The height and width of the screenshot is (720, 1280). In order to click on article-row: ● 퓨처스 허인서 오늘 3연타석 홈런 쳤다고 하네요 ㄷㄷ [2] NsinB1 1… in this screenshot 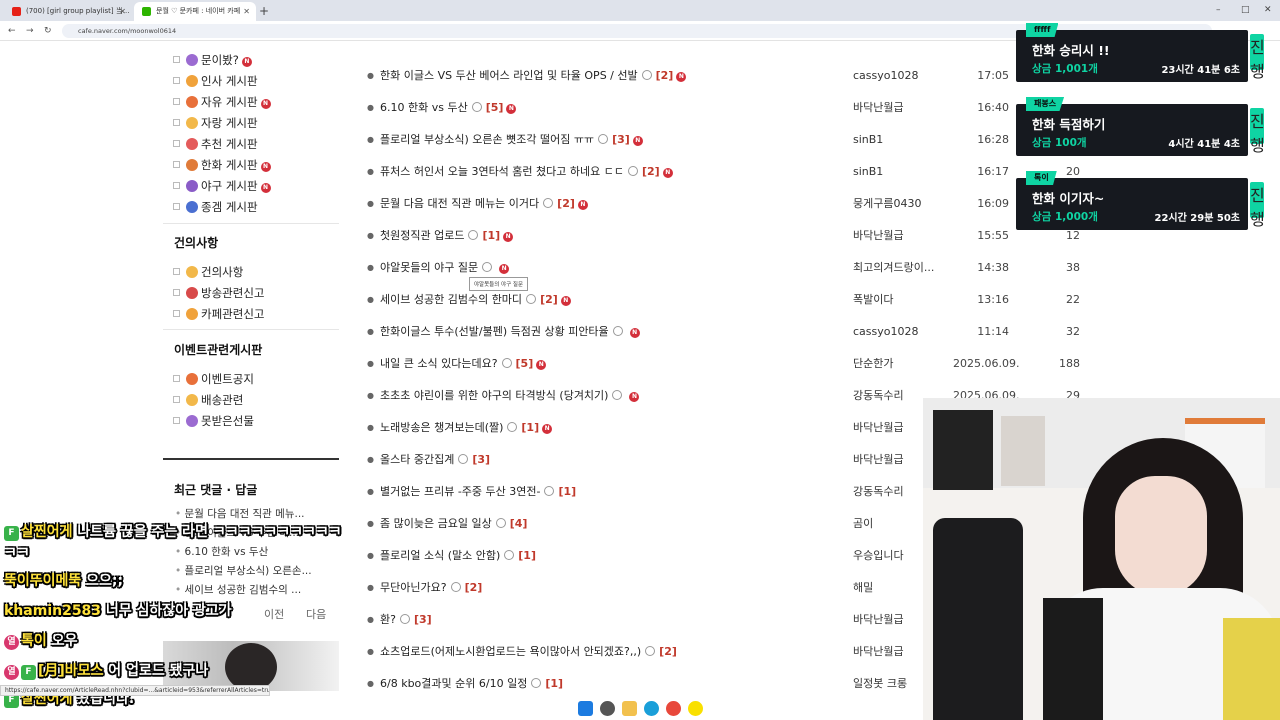, I will do `click(723, 172)`.